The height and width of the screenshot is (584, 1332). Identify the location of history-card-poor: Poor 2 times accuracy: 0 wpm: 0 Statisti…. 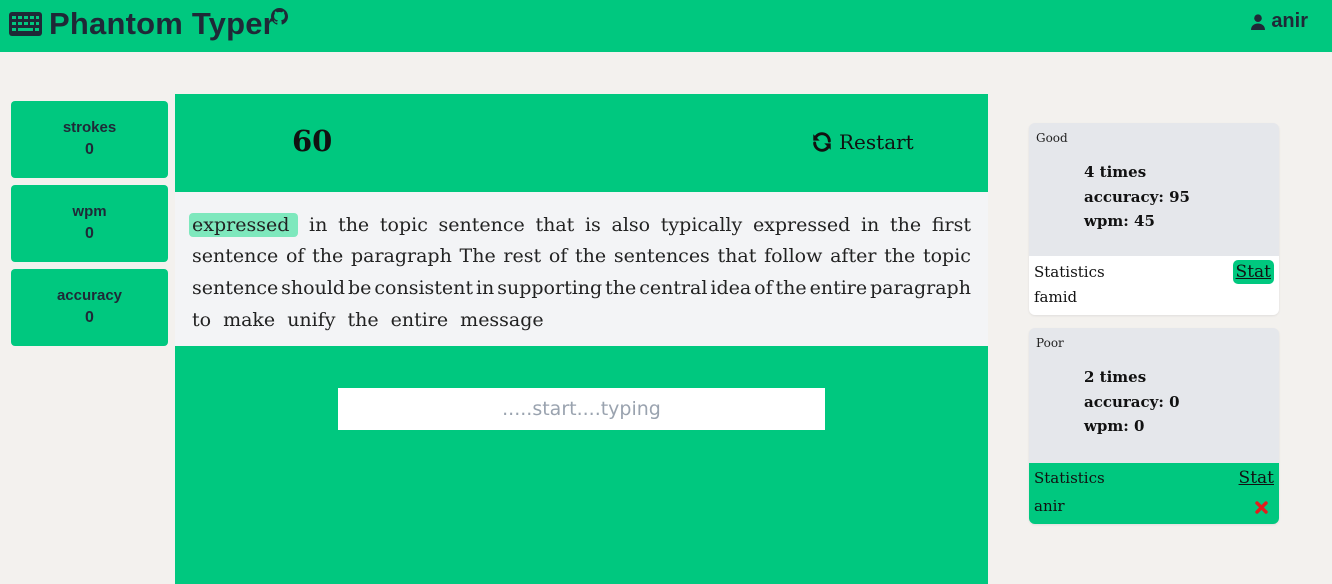
(1154, 426).